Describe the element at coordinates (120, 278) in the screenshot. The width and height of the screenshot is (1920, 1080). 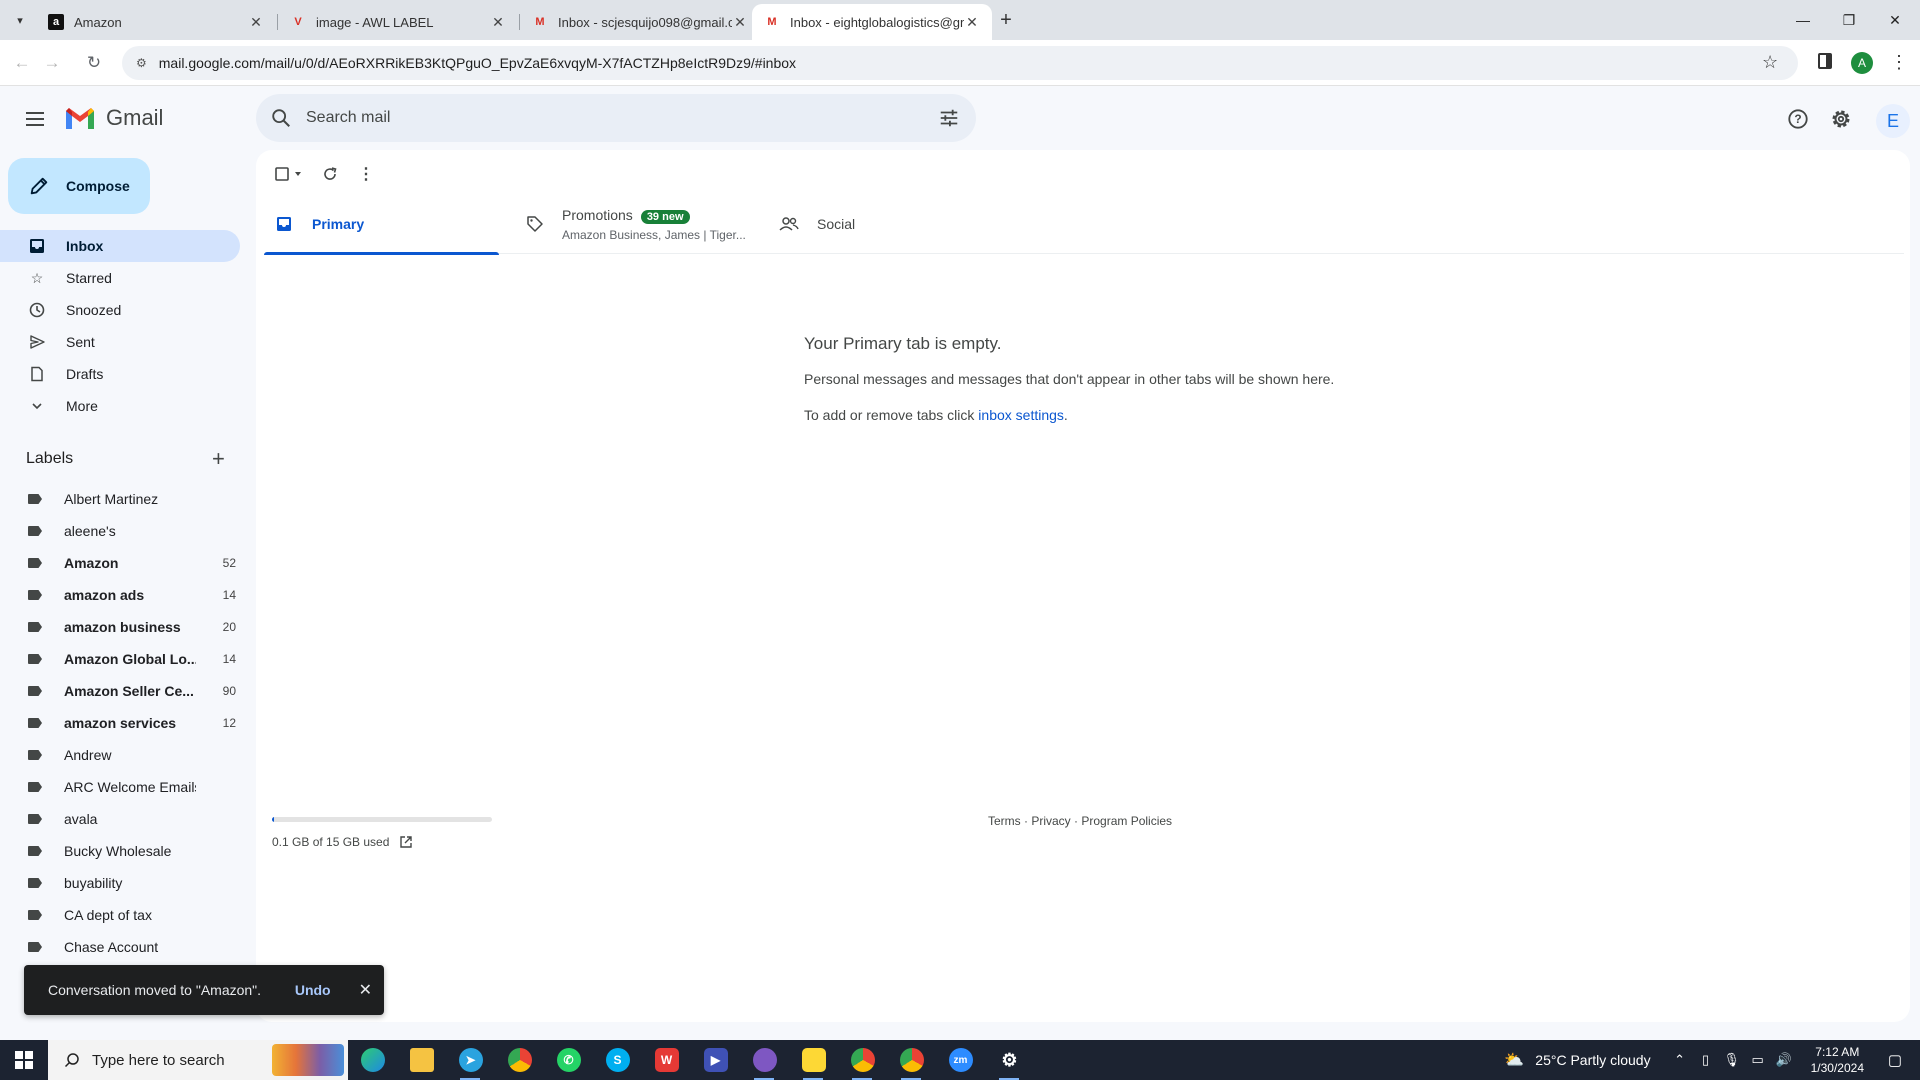
I see `nav-item-starred: ☆ Starred` at that location.